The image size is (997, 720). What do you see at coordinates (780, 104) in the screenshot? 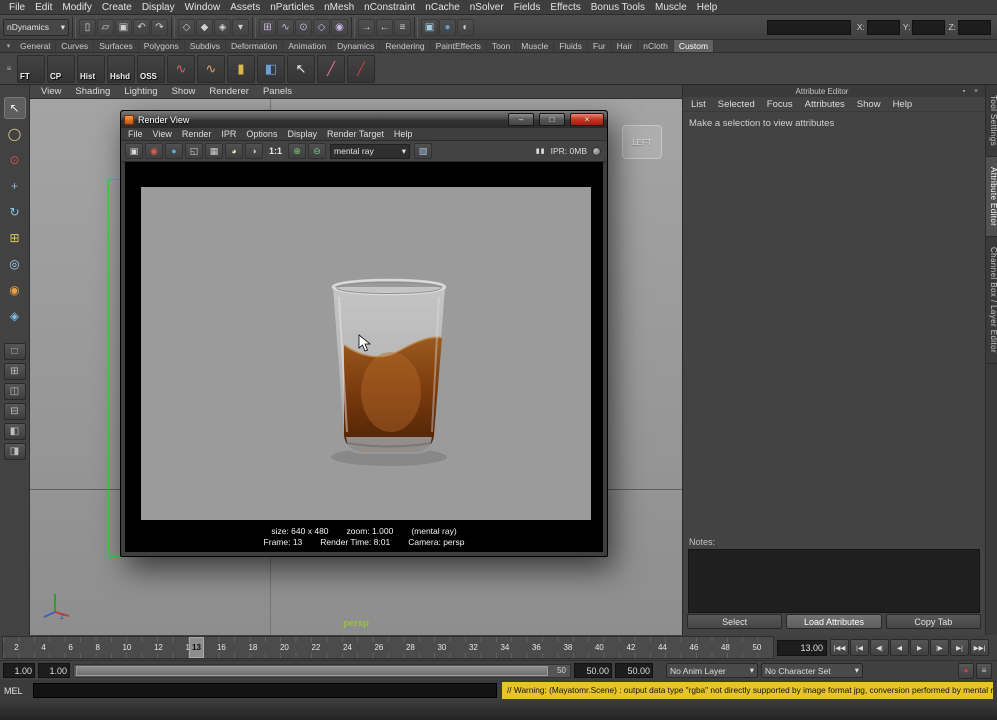
I see `attribute-editor-menu-item: Focus` at bounding box center [780, 104].